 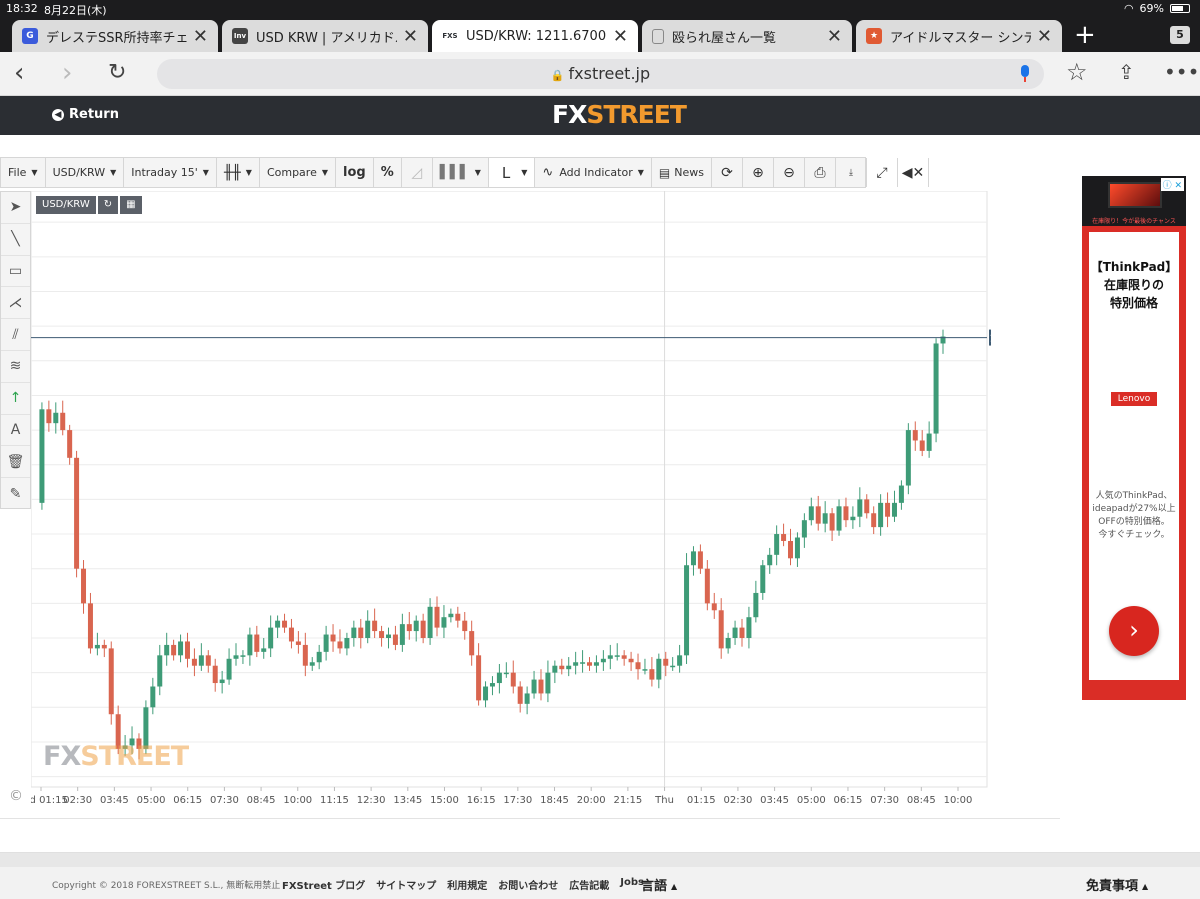 What do you see at coordinates (108, 205) in the screenshot?
I see `chart-reset-icon: ↻` at bounding box center [108, 205].